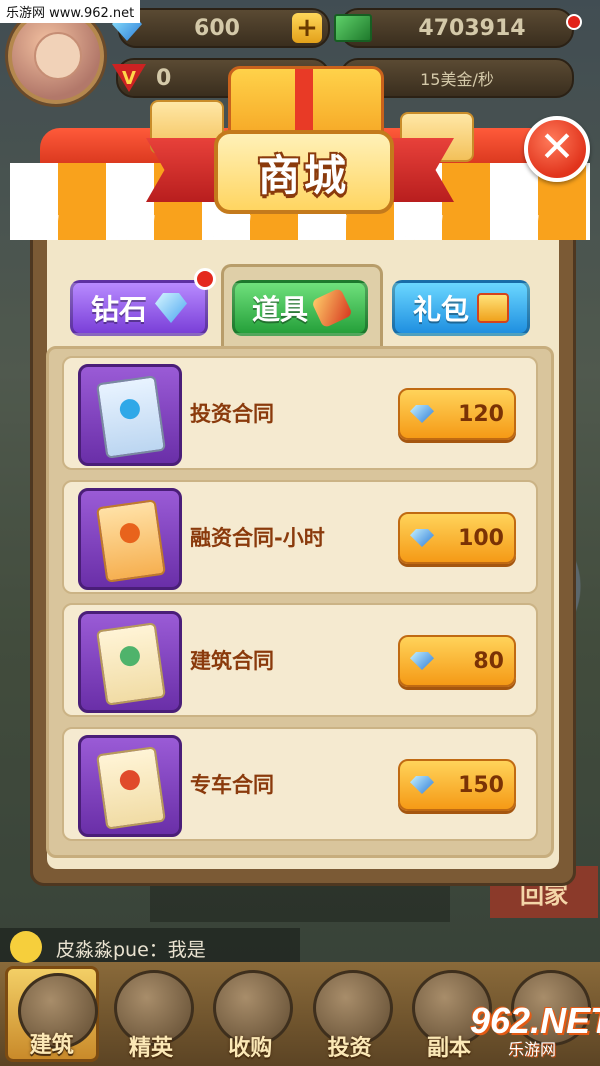 This screenshot has height=1066, width=600. What do you see at coordinates (130, 415) in the screenshot?
I see `investment-contract-icon` at bounding box center [130, 415].